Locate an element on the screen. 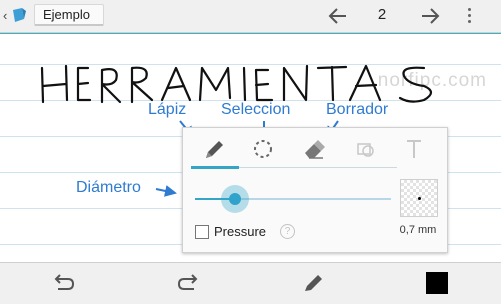  help-icon: ? is located at coordinates (287, 231).